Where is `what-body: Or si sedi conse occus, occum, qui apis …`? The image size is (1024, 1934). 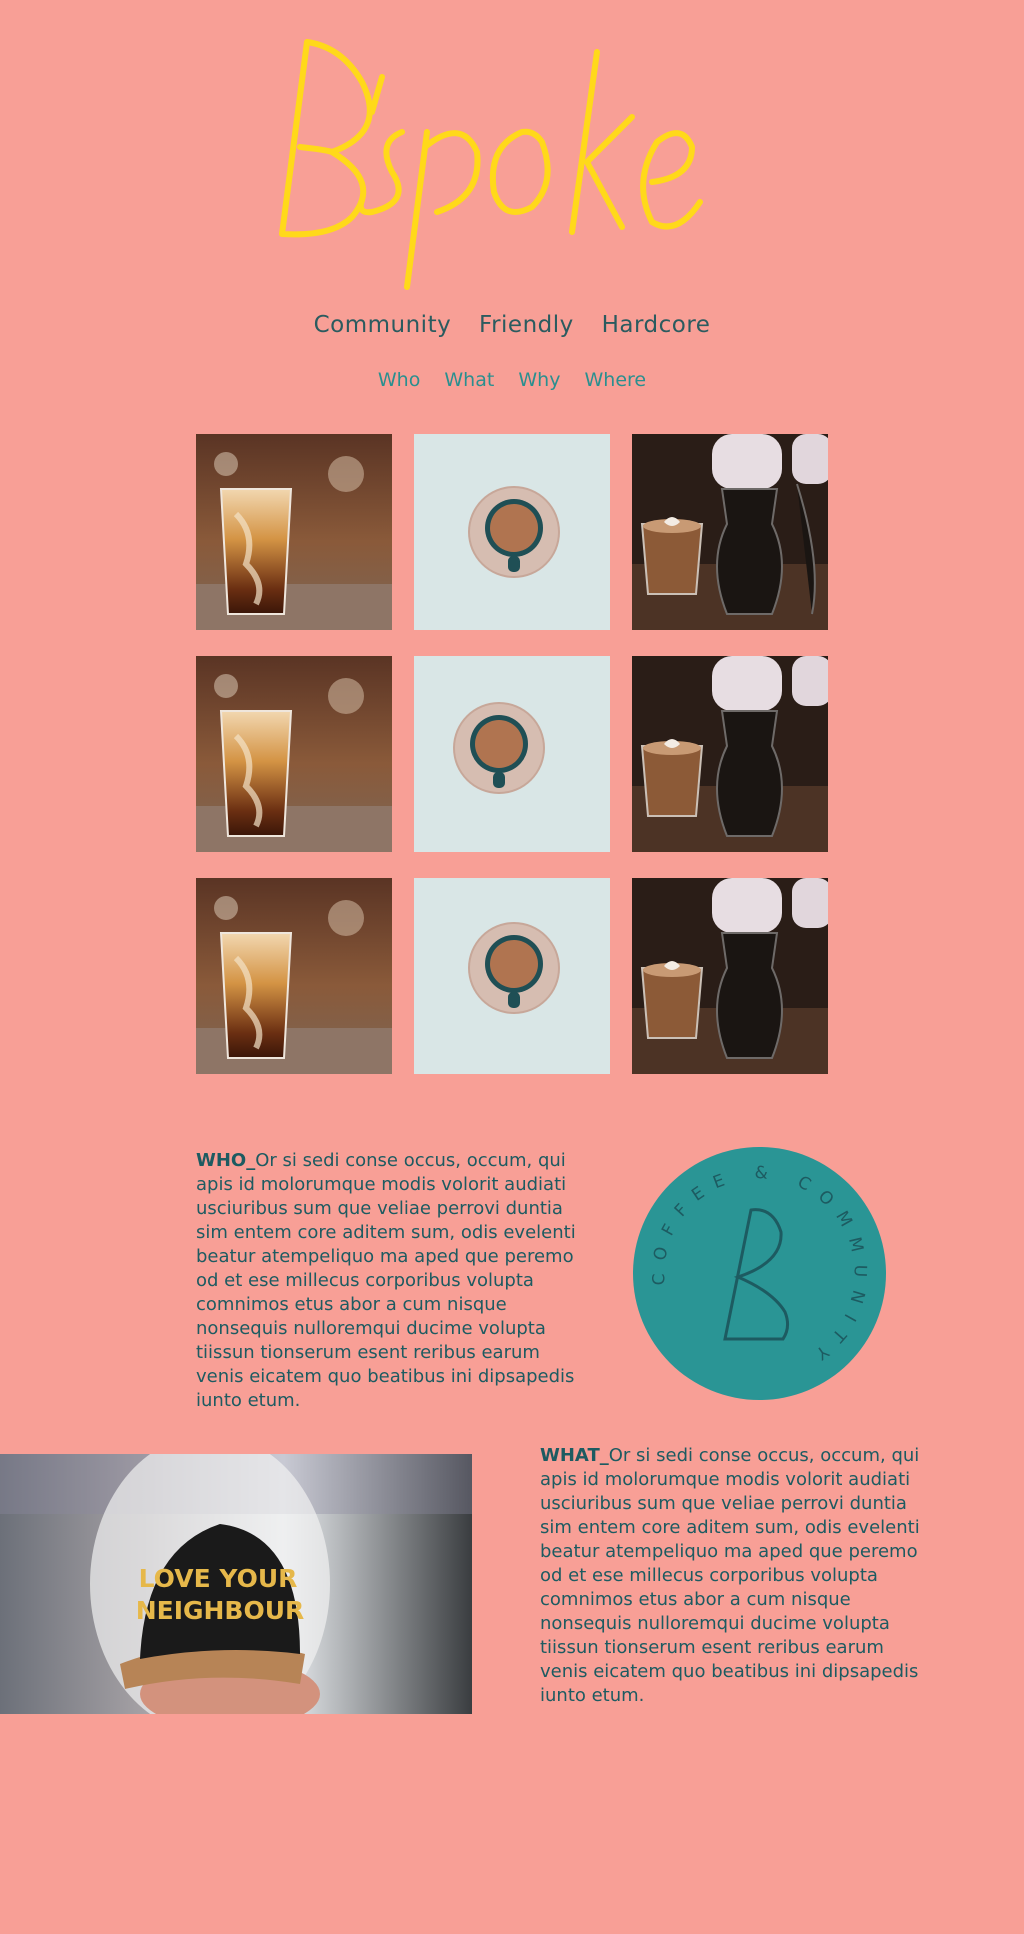 what-body: Or si sedi conse occus, occum, qui apis … is located at coordinates (730, 1575).